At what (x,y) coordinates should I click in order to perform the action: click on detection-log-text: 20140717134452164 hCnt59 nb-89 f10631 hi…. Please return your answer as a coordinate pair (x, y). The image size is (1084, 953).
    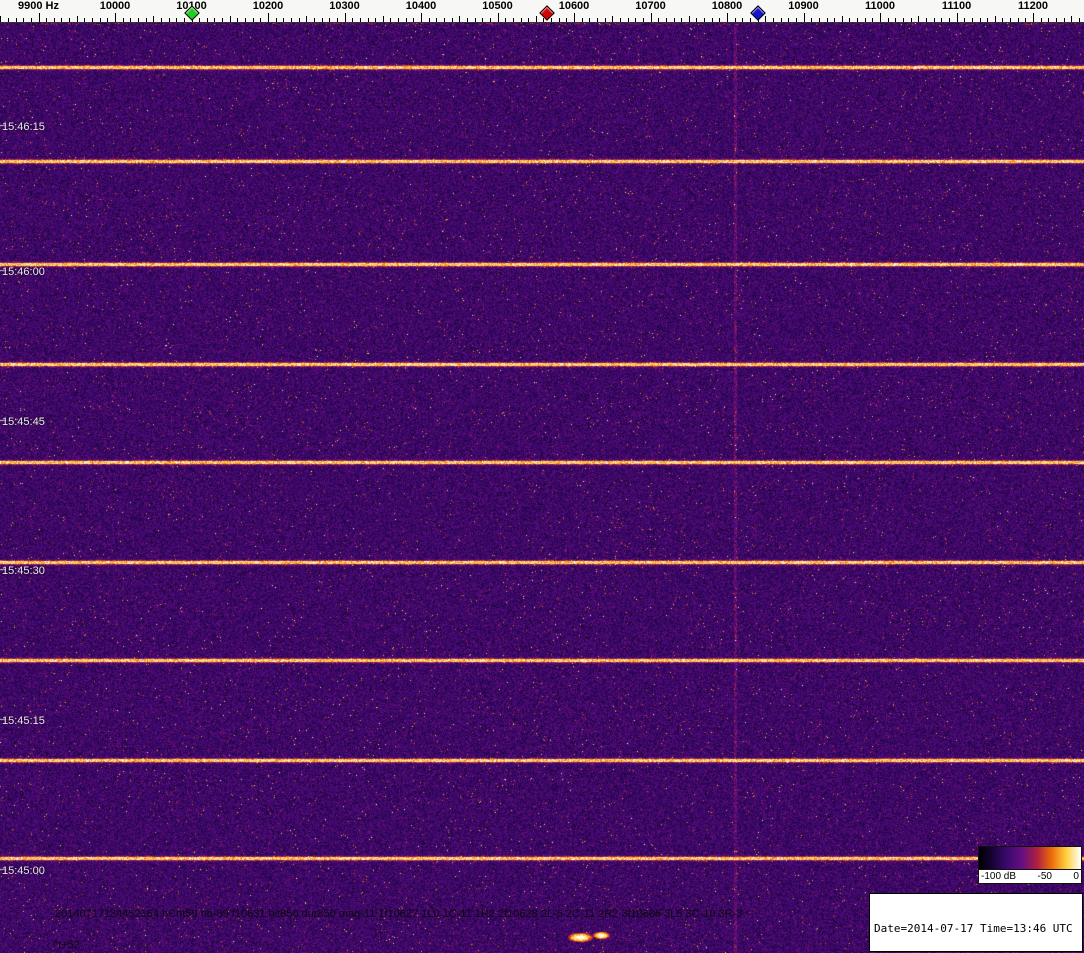
    Looking at the image, I should click on (399, 914).